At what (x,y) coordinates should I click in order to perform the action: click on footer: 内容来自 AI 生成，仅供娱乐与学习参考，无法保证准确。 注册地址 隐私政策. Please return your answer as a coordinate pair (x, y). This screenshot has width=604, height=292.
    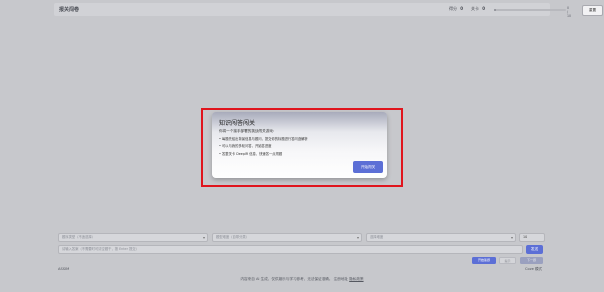
    Looking at the image, I should click on (302, 279).